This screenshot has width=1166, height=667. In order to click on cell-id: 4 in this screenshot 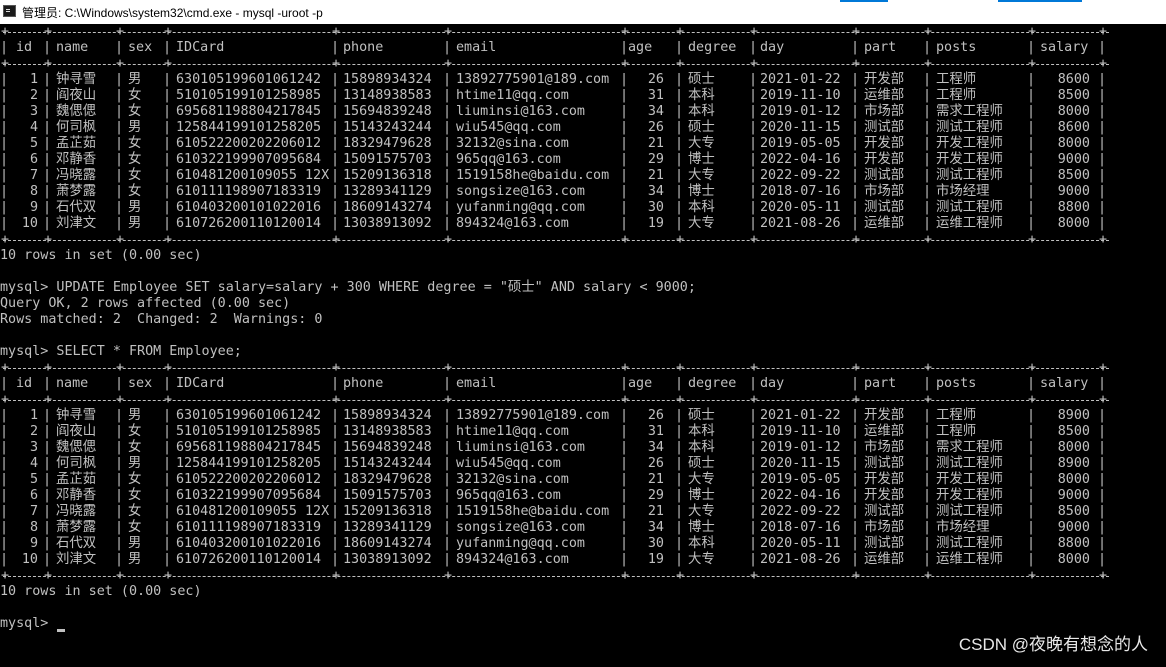, I will do `click(33, 127)`.